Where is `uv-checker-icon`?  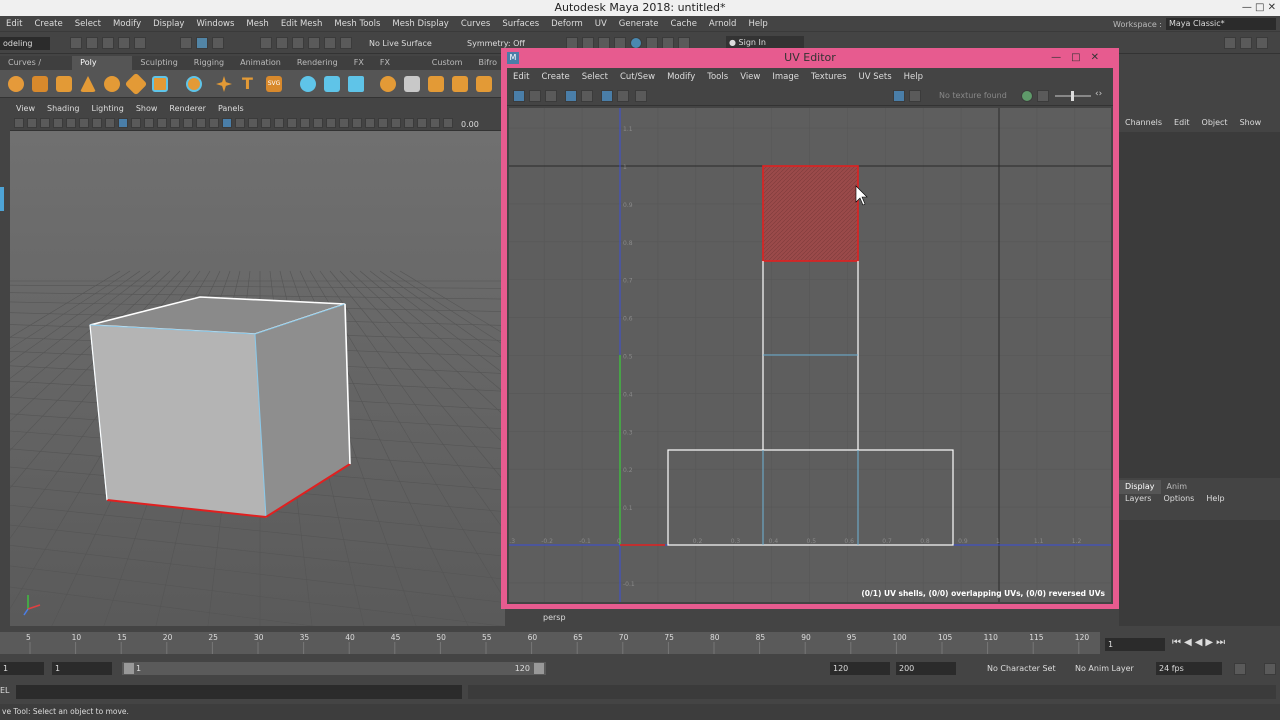
uv-checker-icon is located at coordinates (607, 96).